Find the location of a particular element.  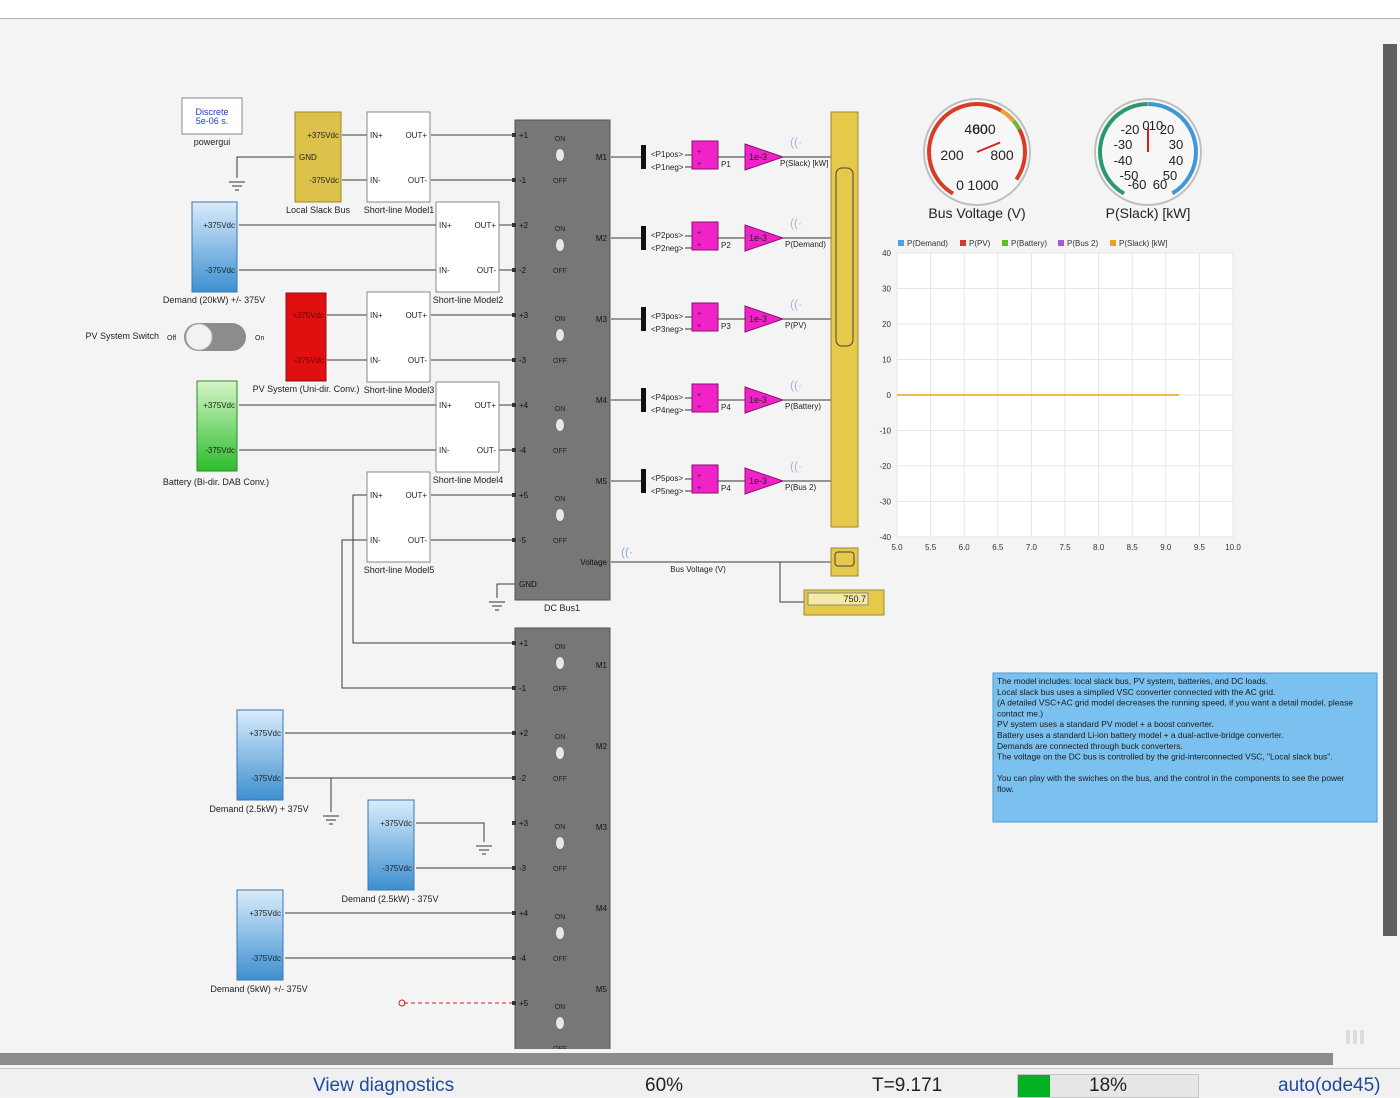

bus-signal-label: <P2neg> is located at coordinates (667, 248).